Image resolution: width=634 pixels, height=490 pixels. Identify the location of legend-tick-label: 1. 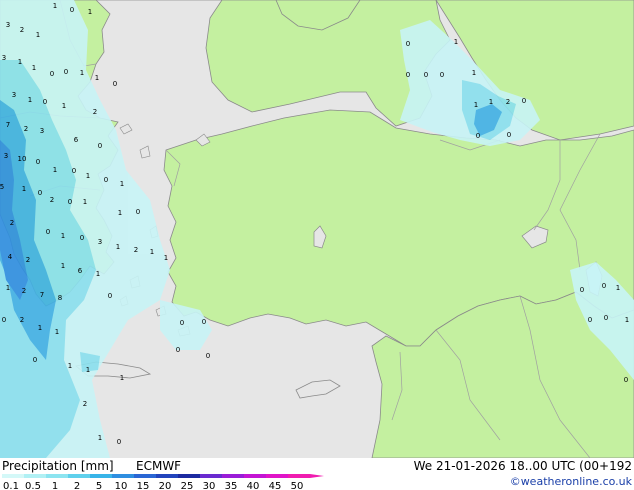
(55, 485).